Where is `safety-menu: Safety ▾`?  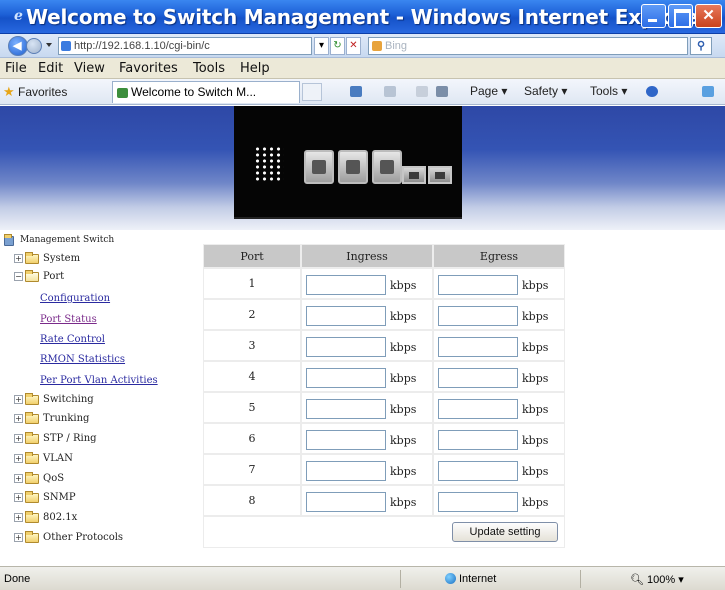
safety-menu: Safety ▾ is located at coordinates (545, 91).